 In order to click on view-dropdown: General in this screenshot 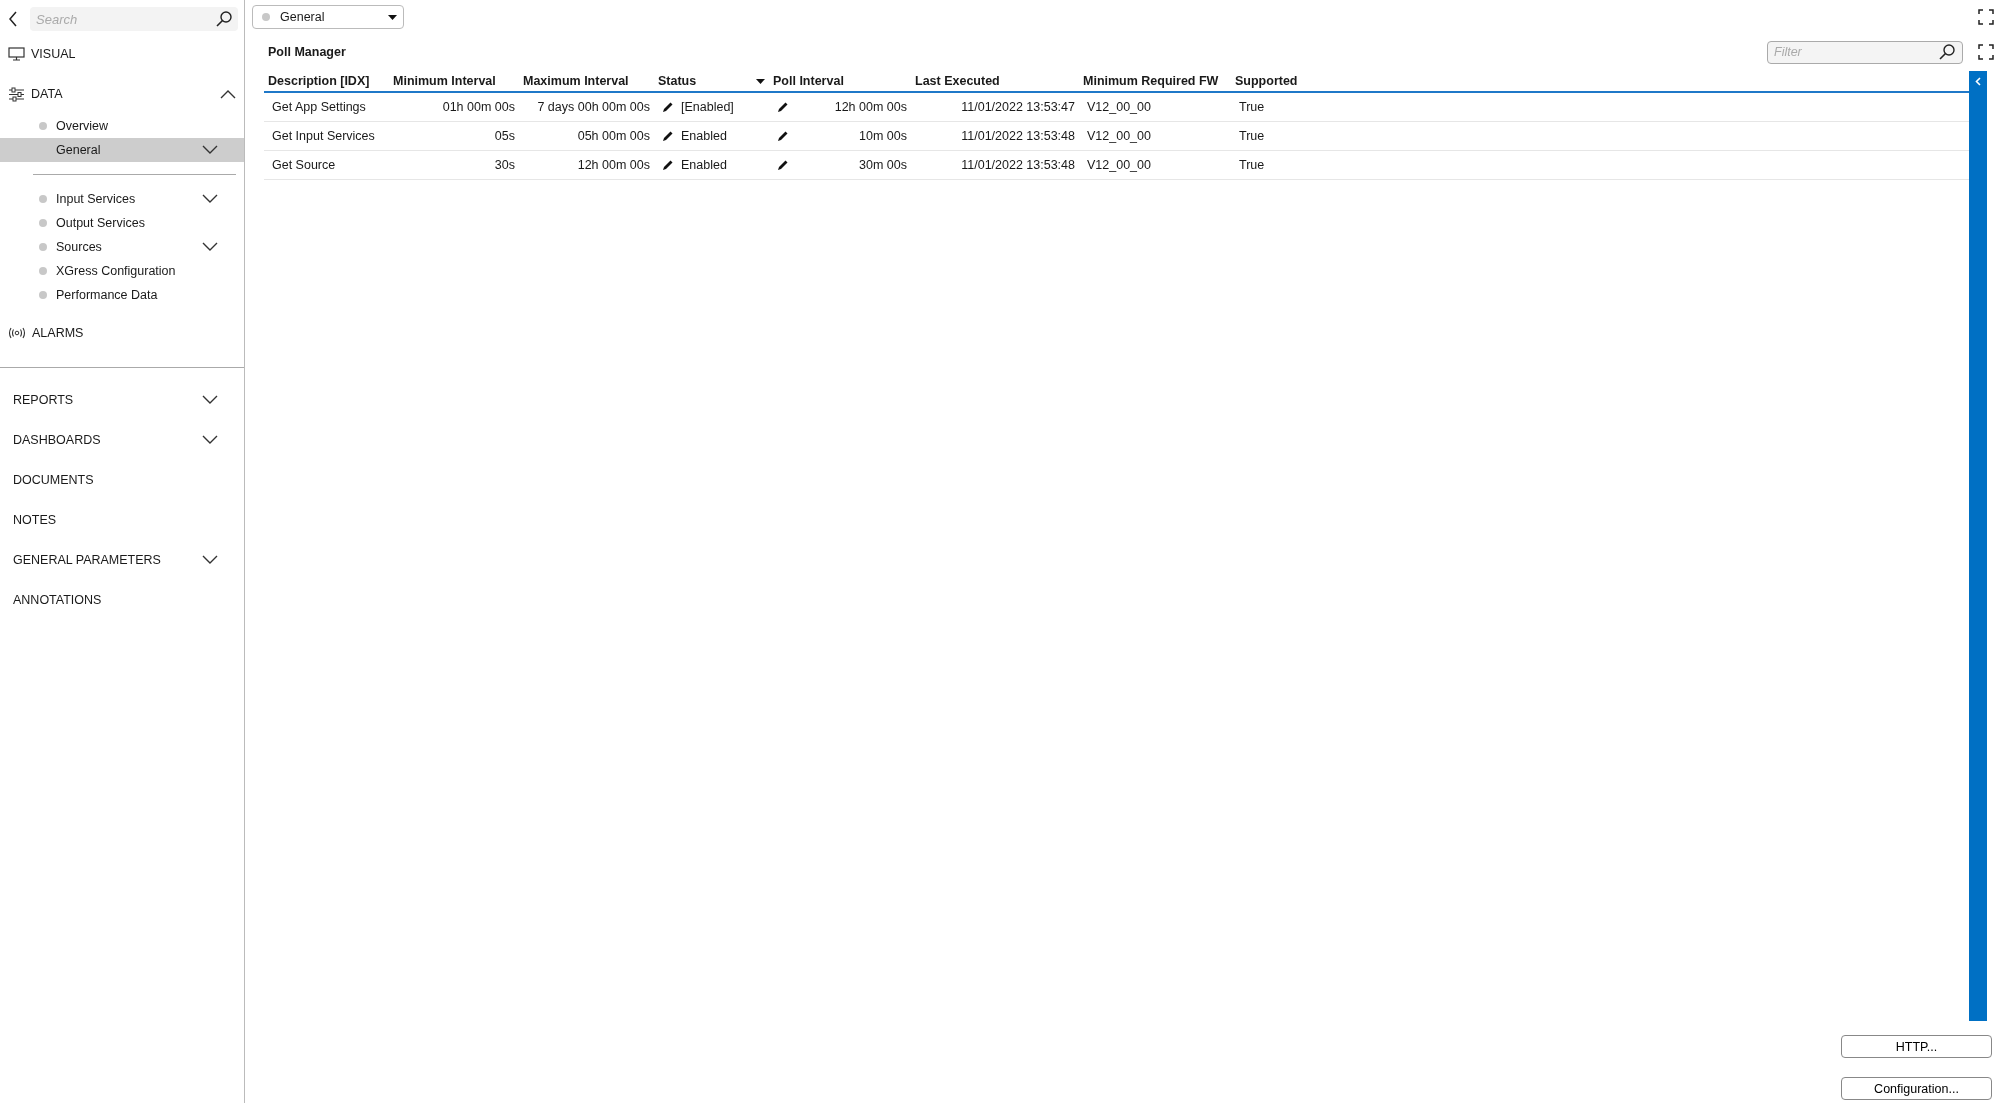, I will do `click(328, 17)`.